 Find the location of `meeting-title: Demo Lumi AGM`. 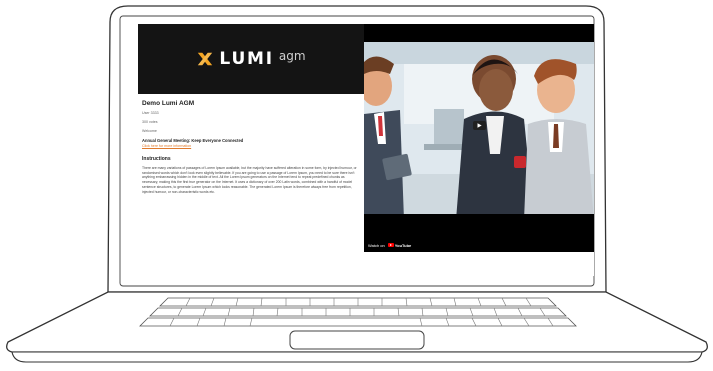

meeting-title: Demo Lumi AGM is located at coordinates (168, 103).